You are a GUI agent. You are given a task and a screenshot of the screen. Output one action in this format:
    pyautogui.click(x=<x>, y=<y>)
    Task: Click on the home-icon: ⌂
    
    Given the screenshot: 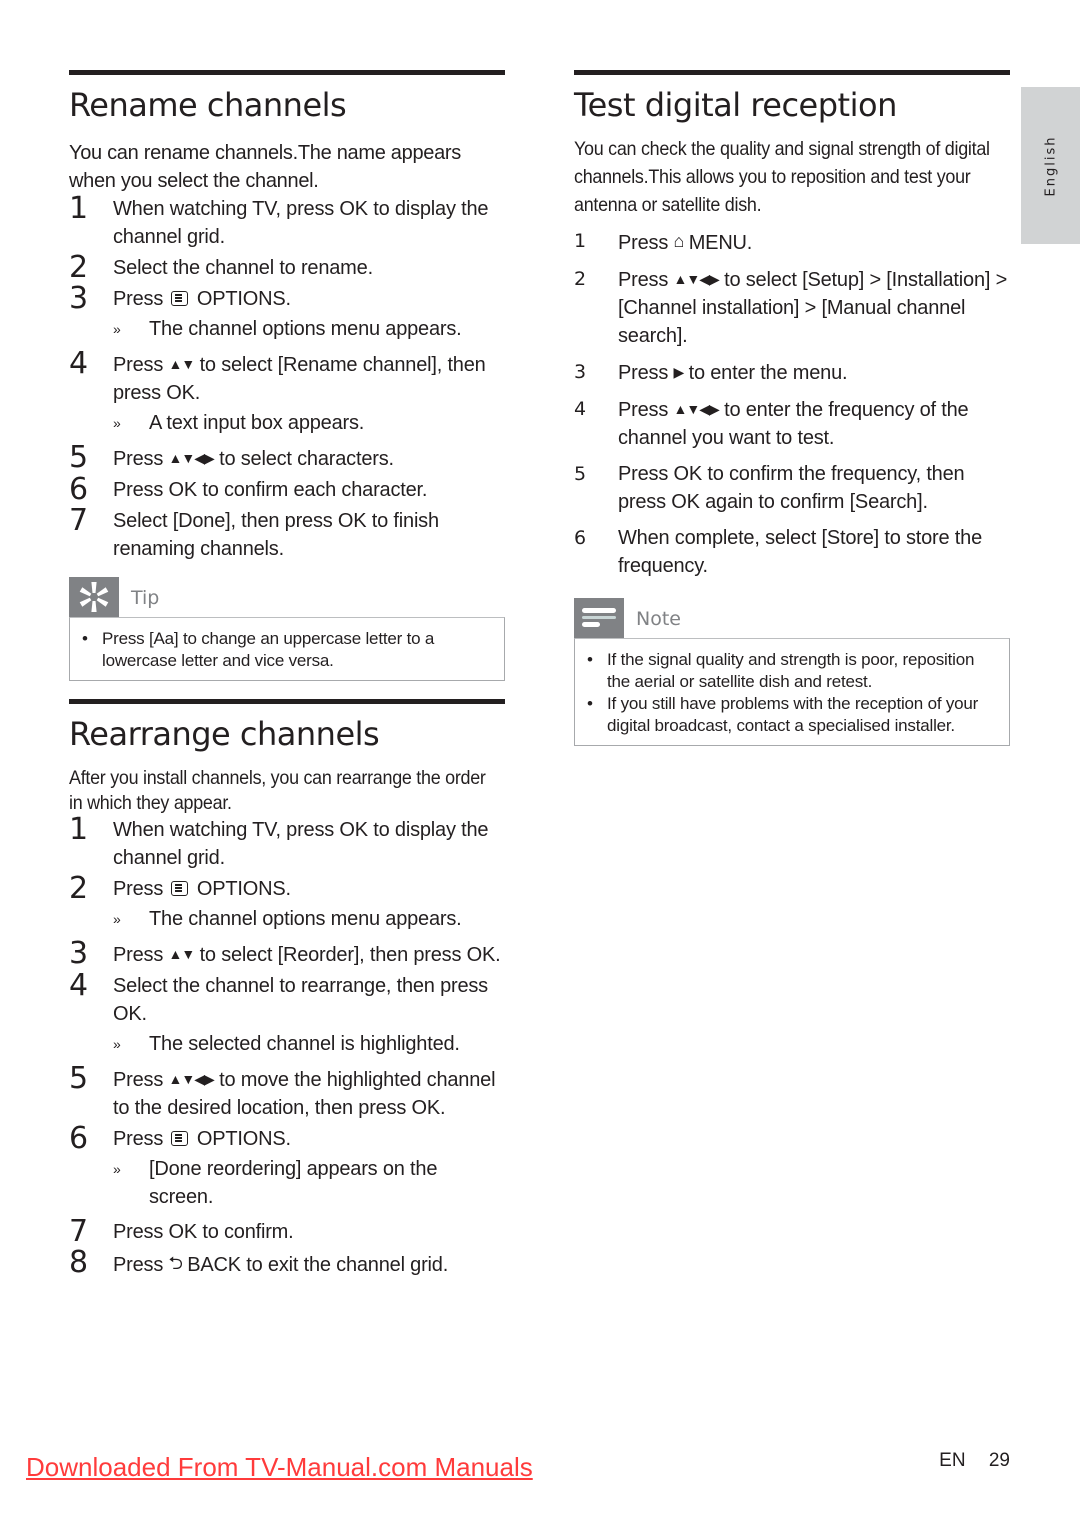 What is the action you would take?
    pyautogui.click(x=678, y=241)
    